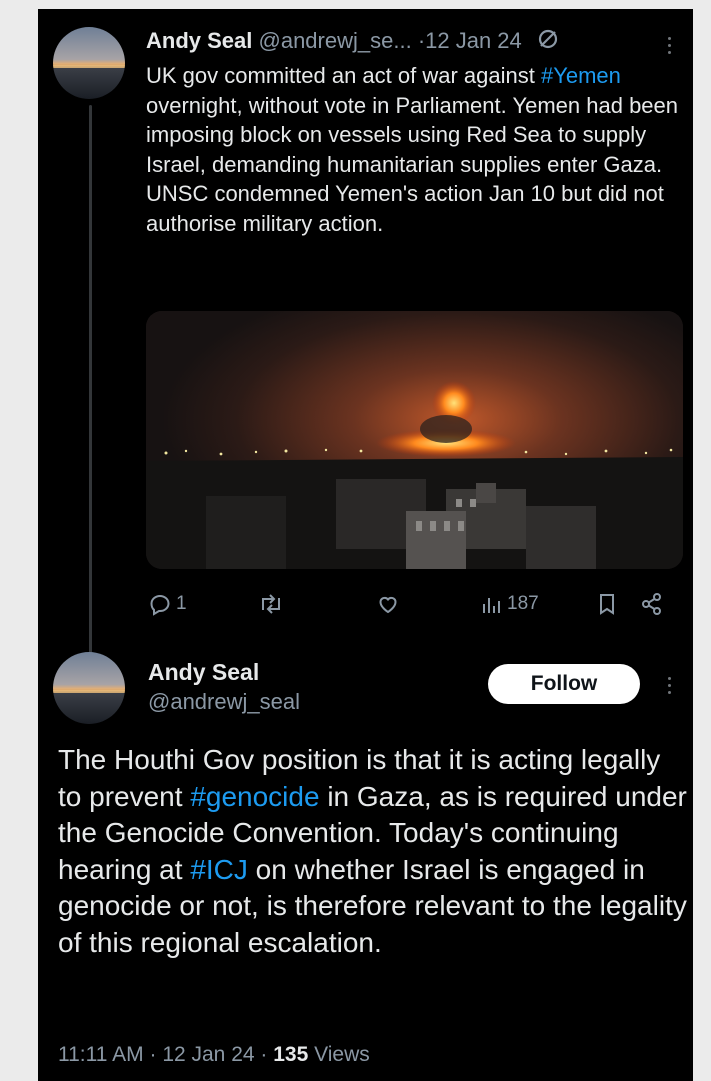 The image size is (711, 1081). I want to click on hashtag-link: #genocide, so click(254, 796).